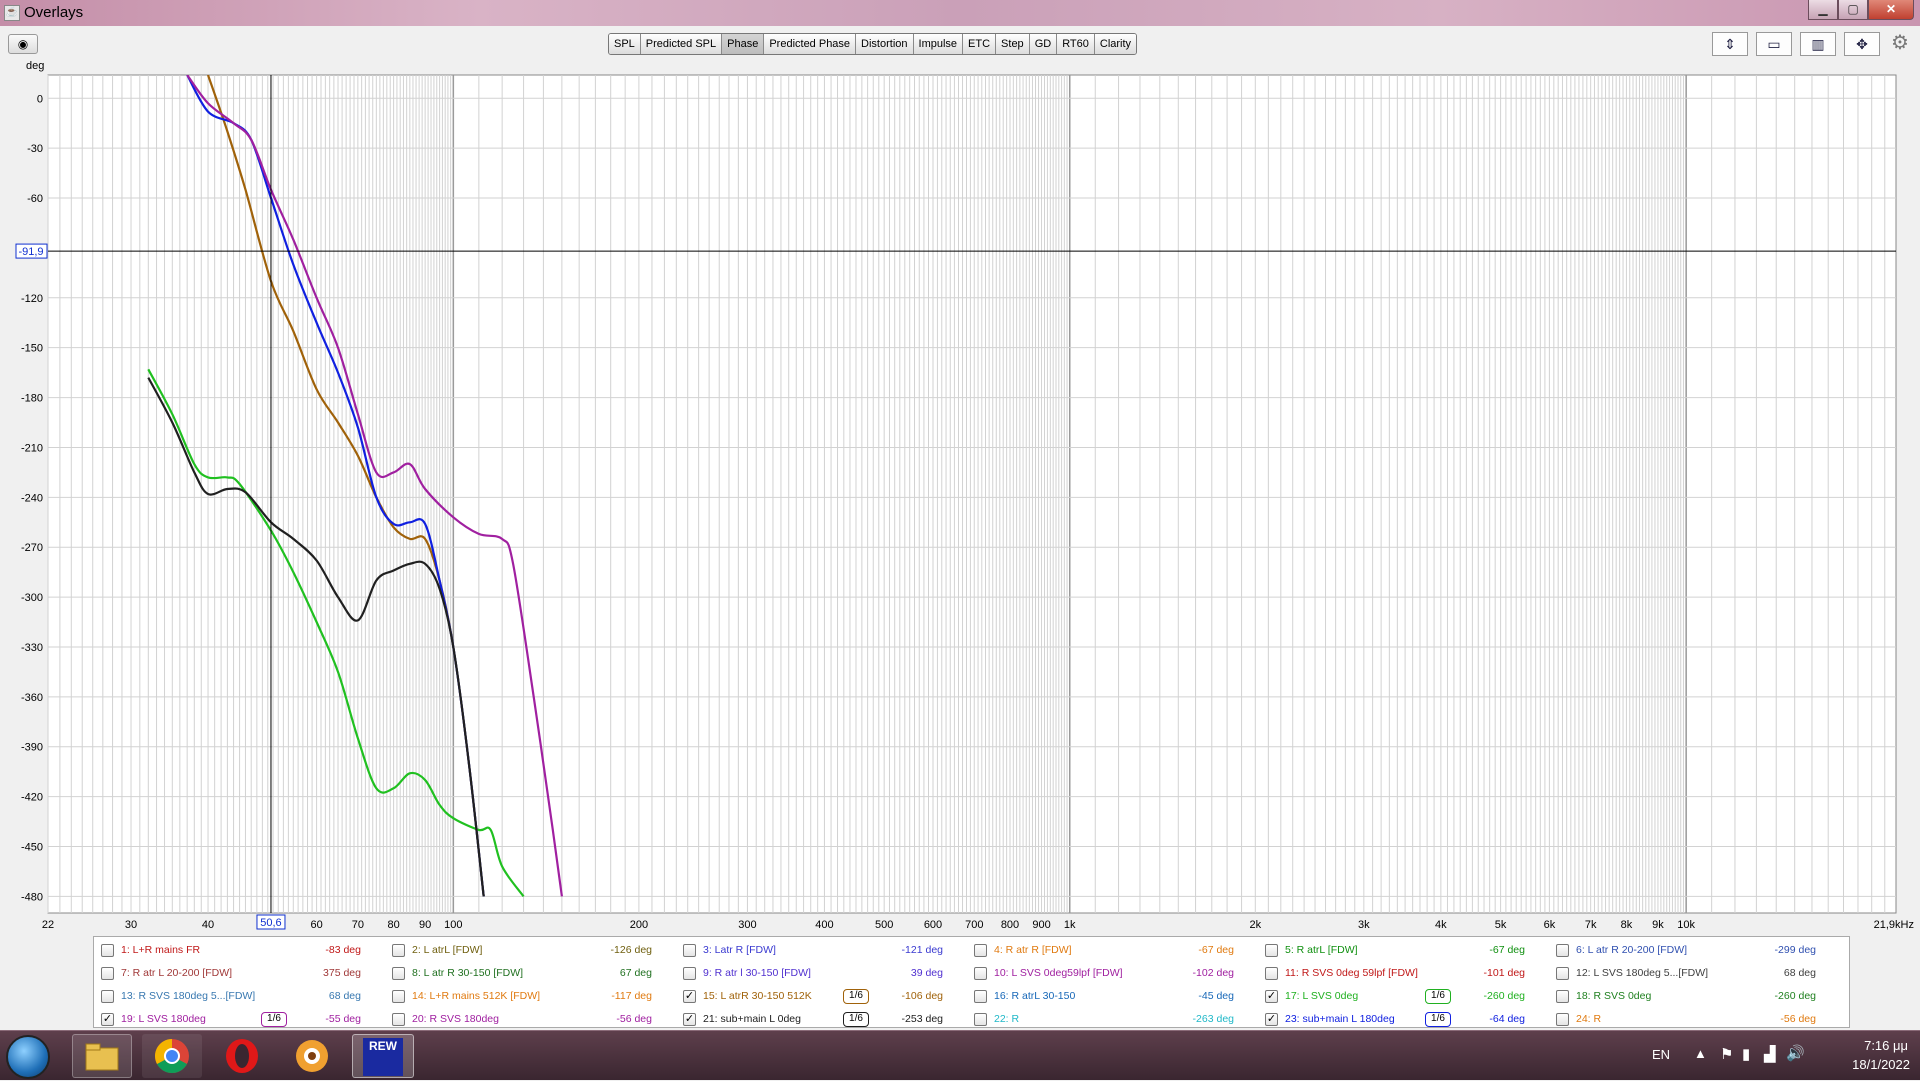 Image resolution: width=1920 pixels, height=1081 pixels. Describe the element at coordinates (922, 996) in the screenshot. I see `legend-item-value: -106 deg` at that location.